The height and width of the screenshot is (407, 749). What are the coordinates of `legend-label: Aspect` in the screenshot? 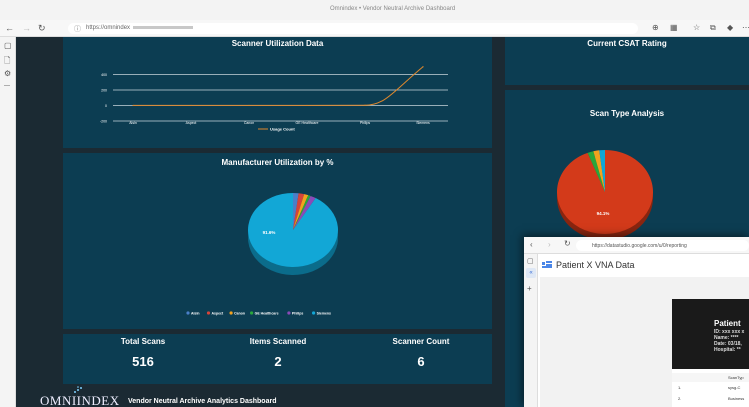 It's located at (218, 313).